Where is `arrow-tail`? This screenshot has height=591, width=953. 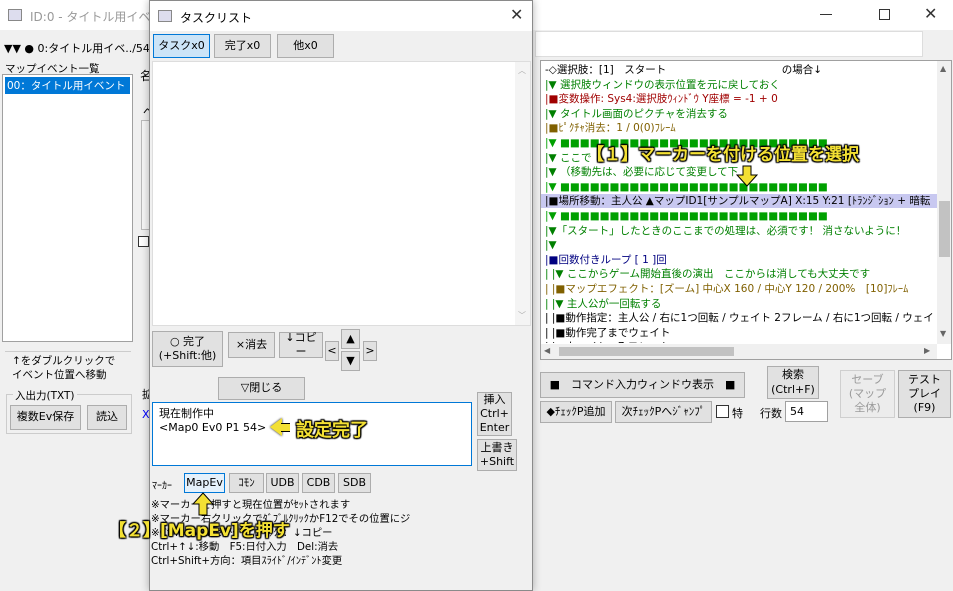
arrow-tail is located at coordinates (285, 427).